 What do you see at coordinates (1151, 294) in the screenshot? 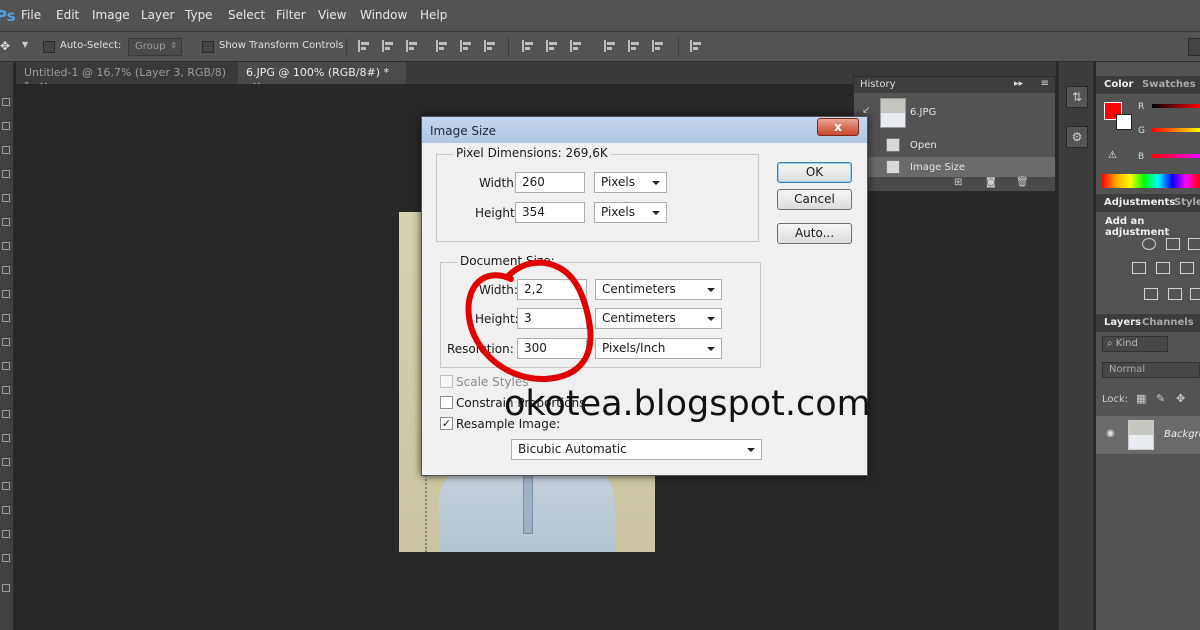
I see `invert-icon` at bounding box center [1151, 294].